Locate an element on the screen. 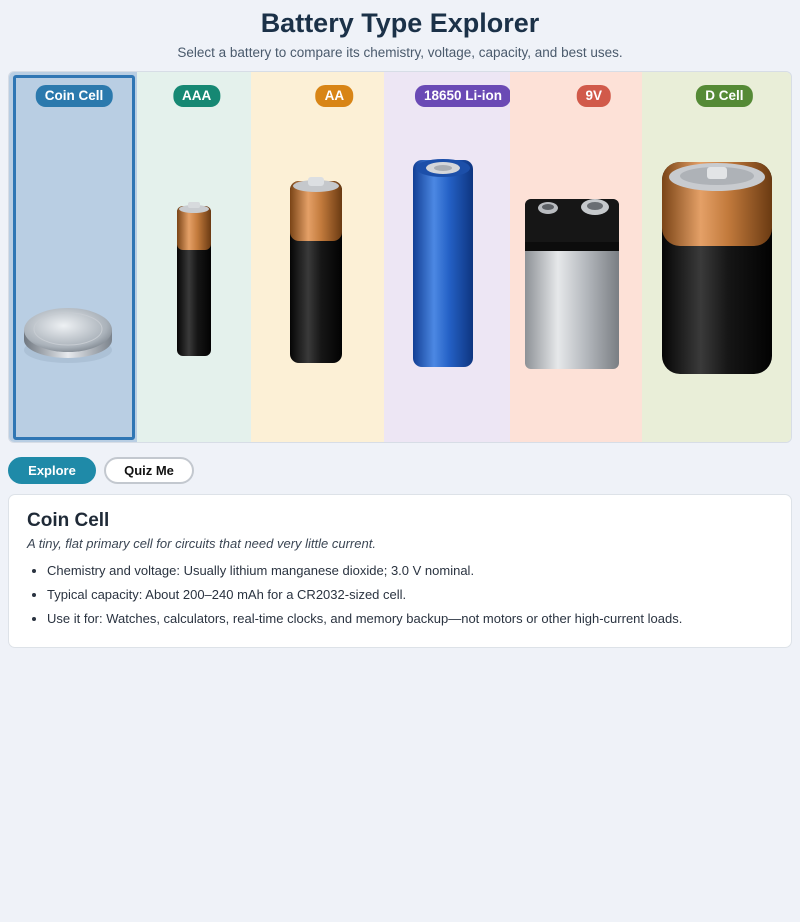  coin-cell-battery-icon is located at coordinates (68, 335).